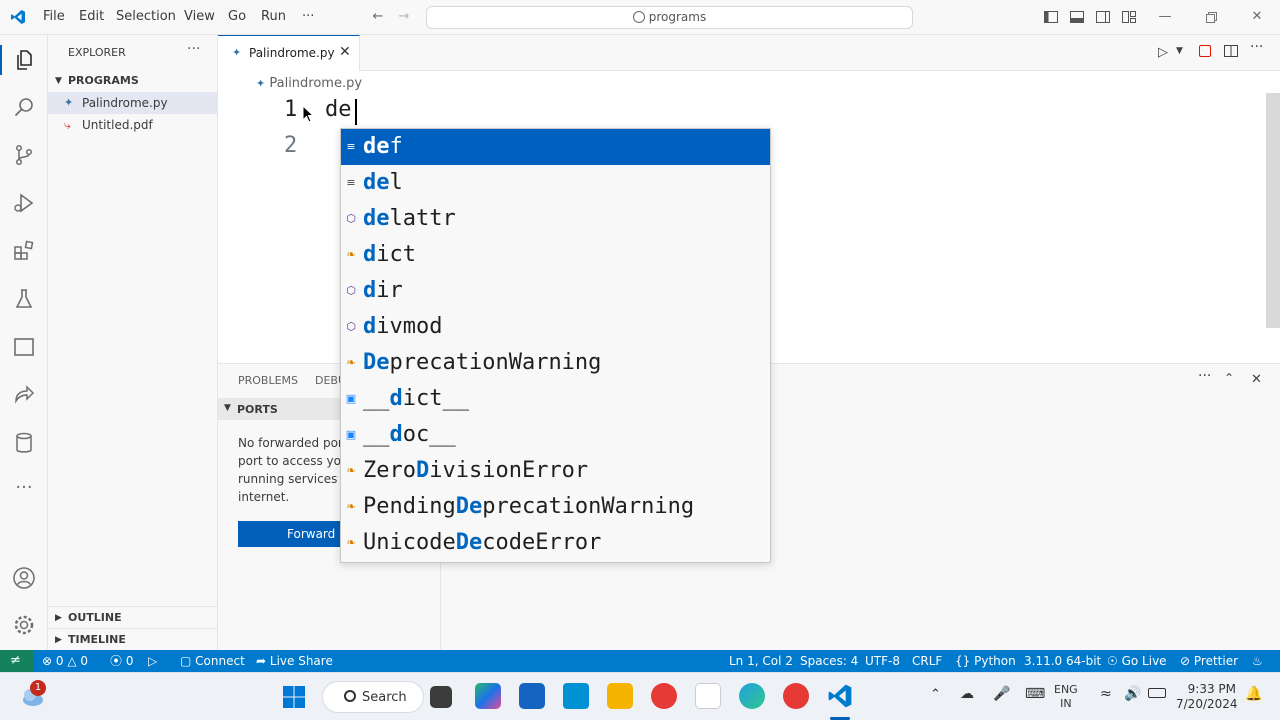 This screenshot has height=720, width=1280. Describe the element at coordinates (1273, 210) in the screenshot. I see `editor-scrollbar` at that location.